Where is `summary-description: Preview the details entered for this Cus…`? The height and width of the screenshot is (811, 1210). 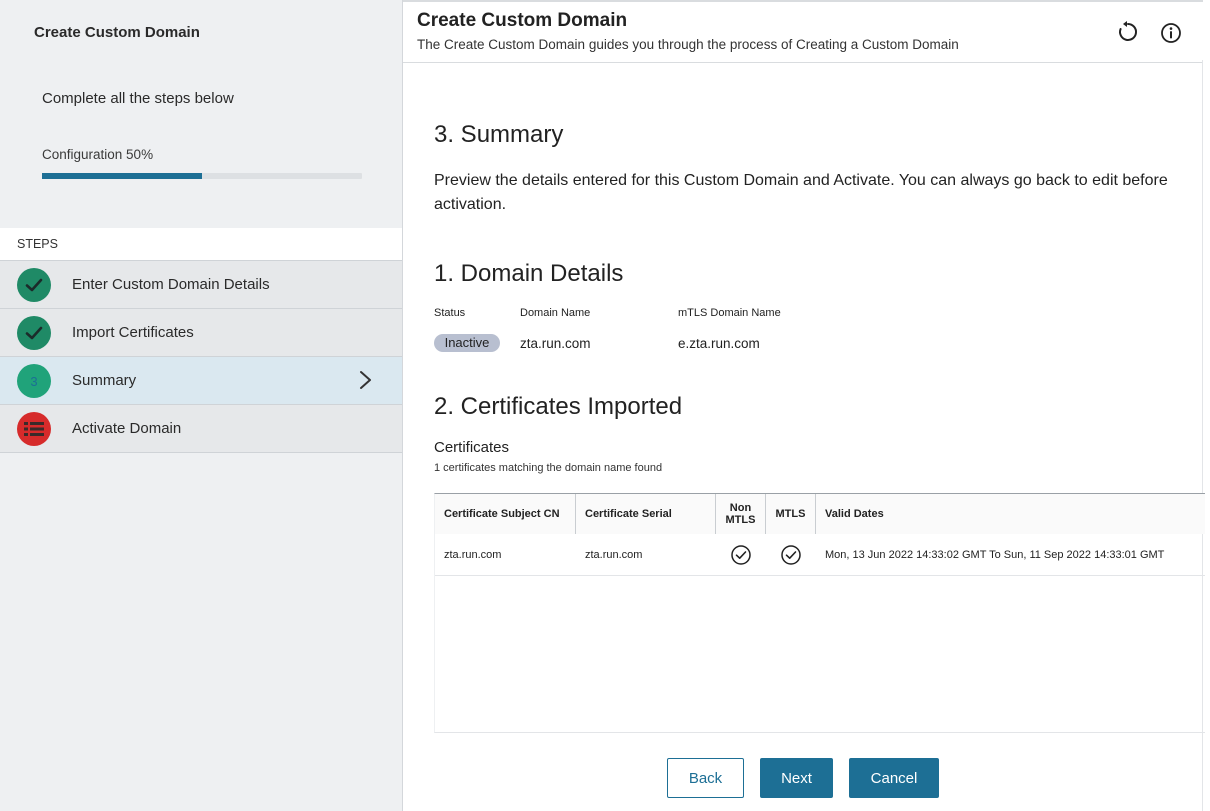
summary-description: Preview the details entered for this Cus… is located at coordinates (801, 192).